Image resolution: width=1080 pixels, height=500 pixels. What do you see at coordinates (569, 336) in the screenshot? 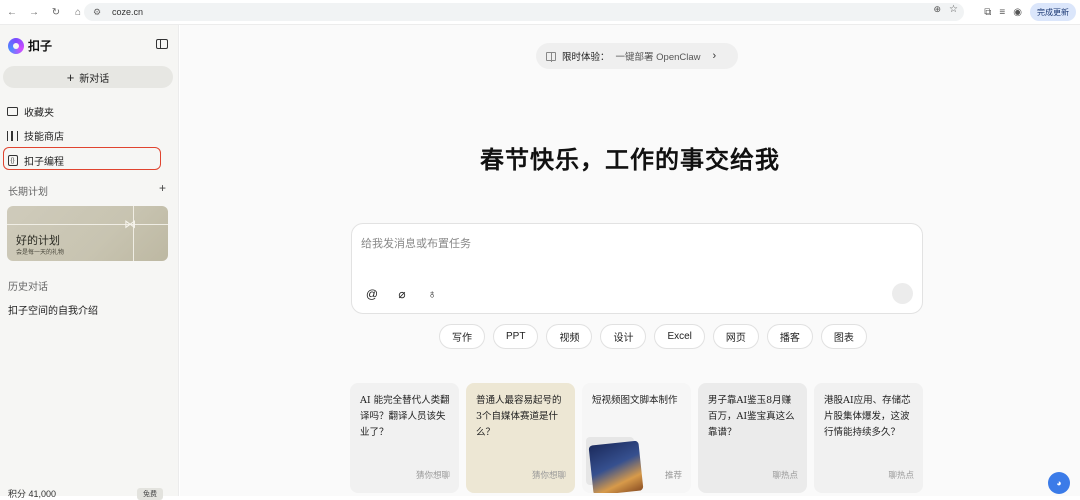
I see `chip-video: 视频` at bounding box center [569, 336].